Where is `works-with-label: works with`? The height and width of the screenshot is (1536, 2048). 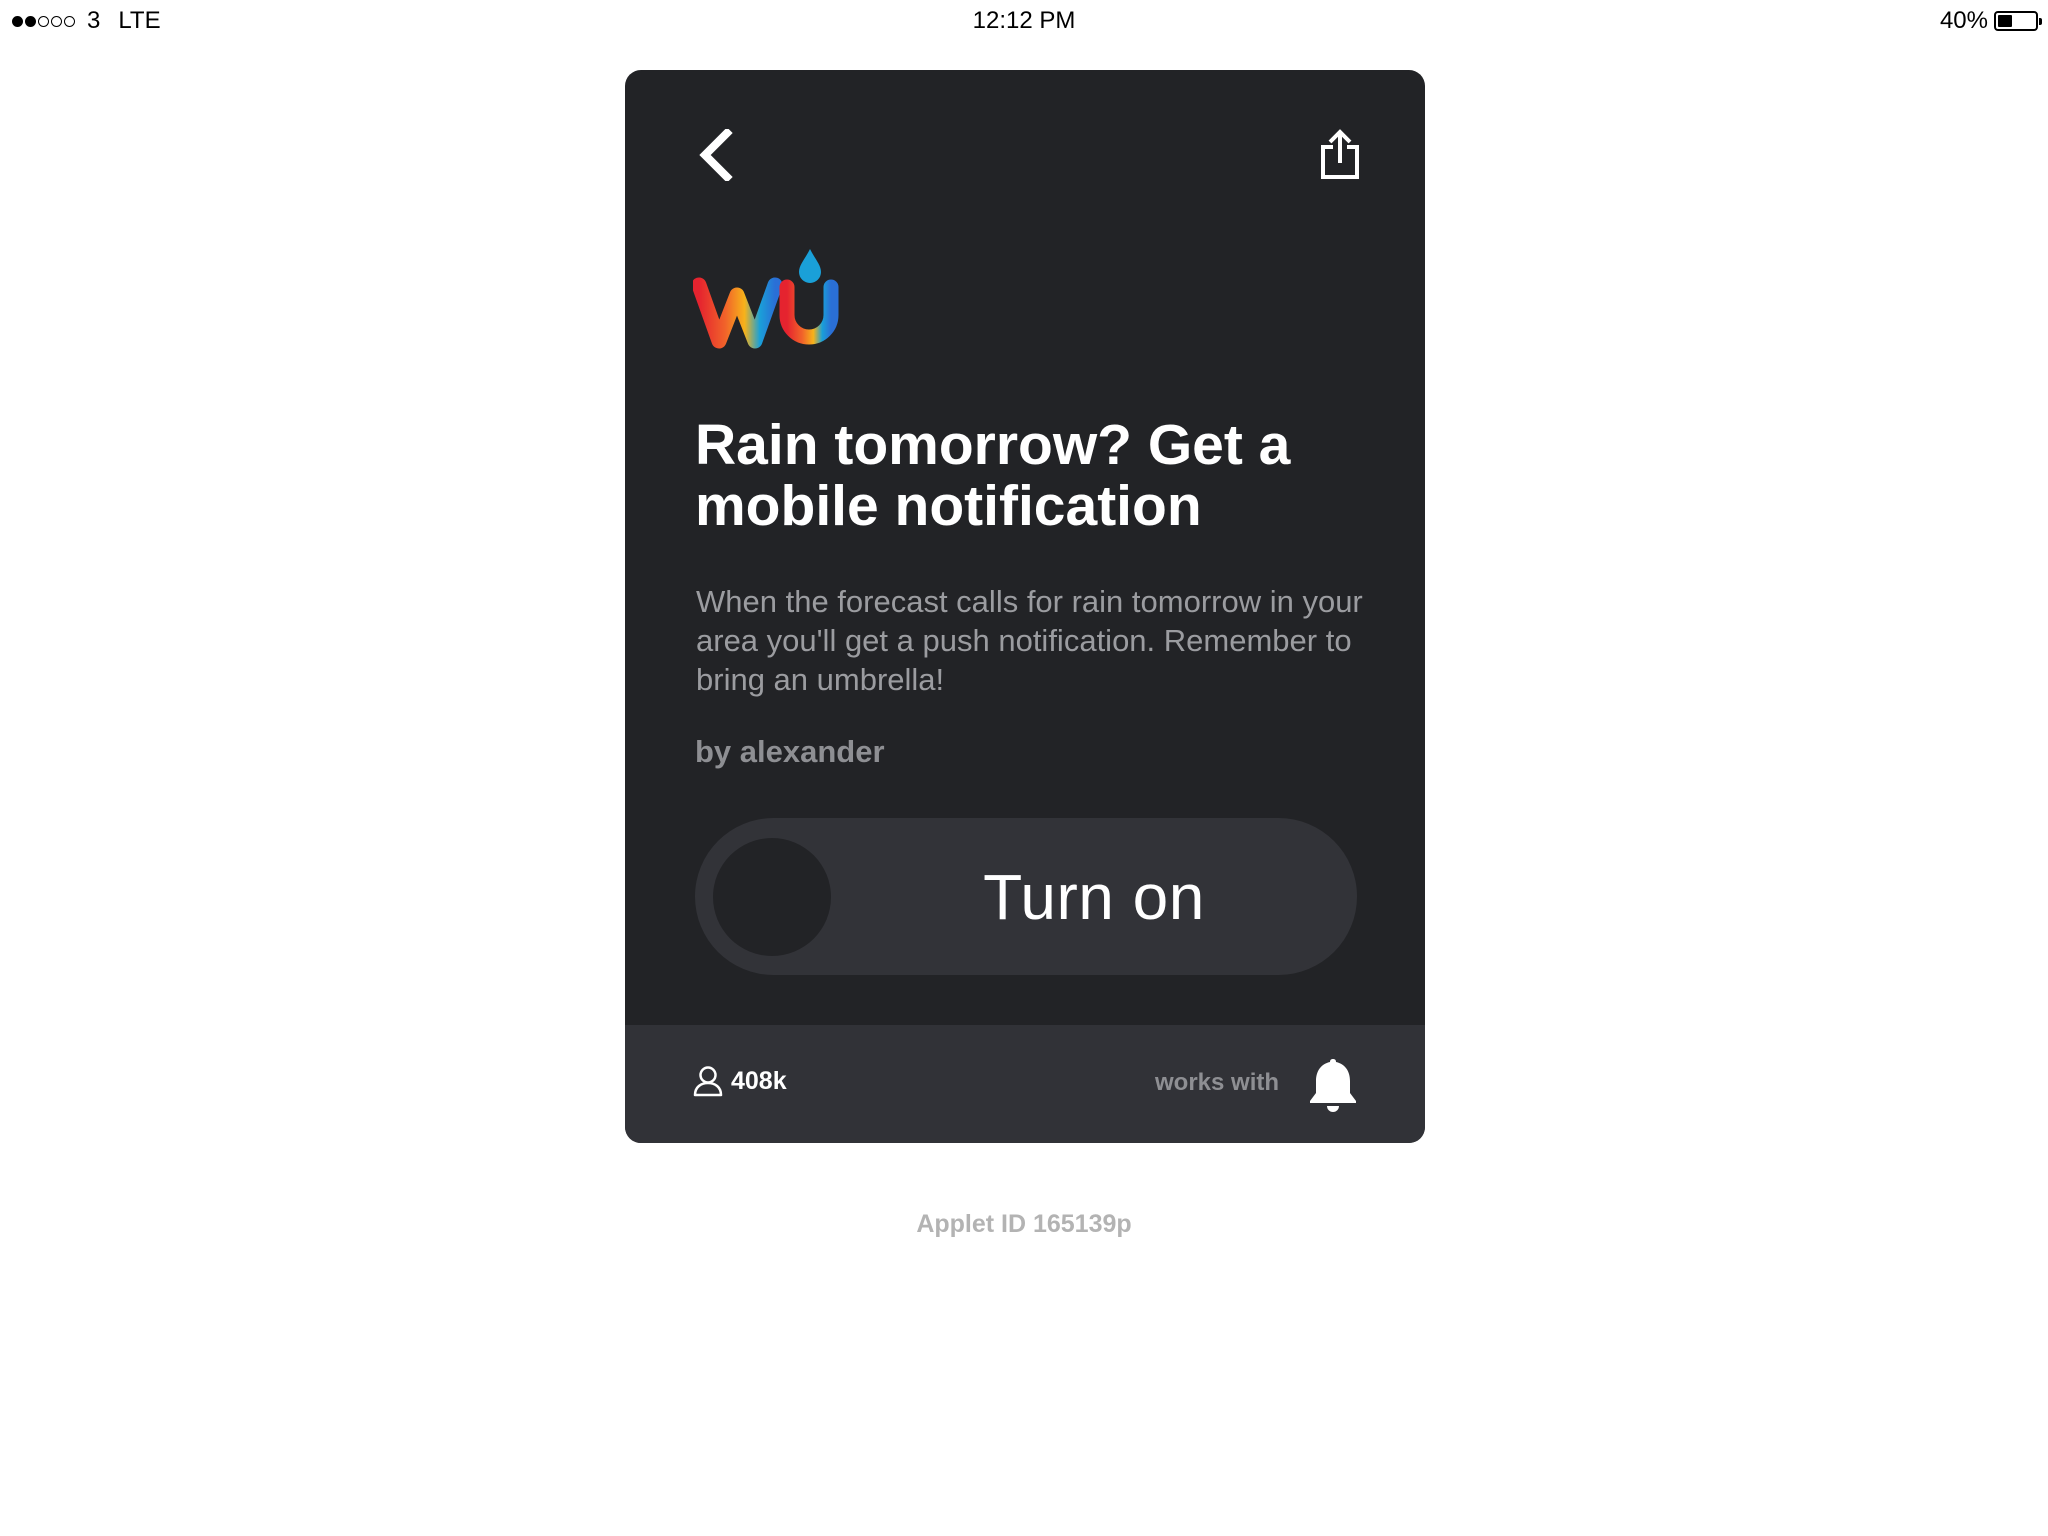
works-with-label: works with is located at coordinates (1217, 1082).